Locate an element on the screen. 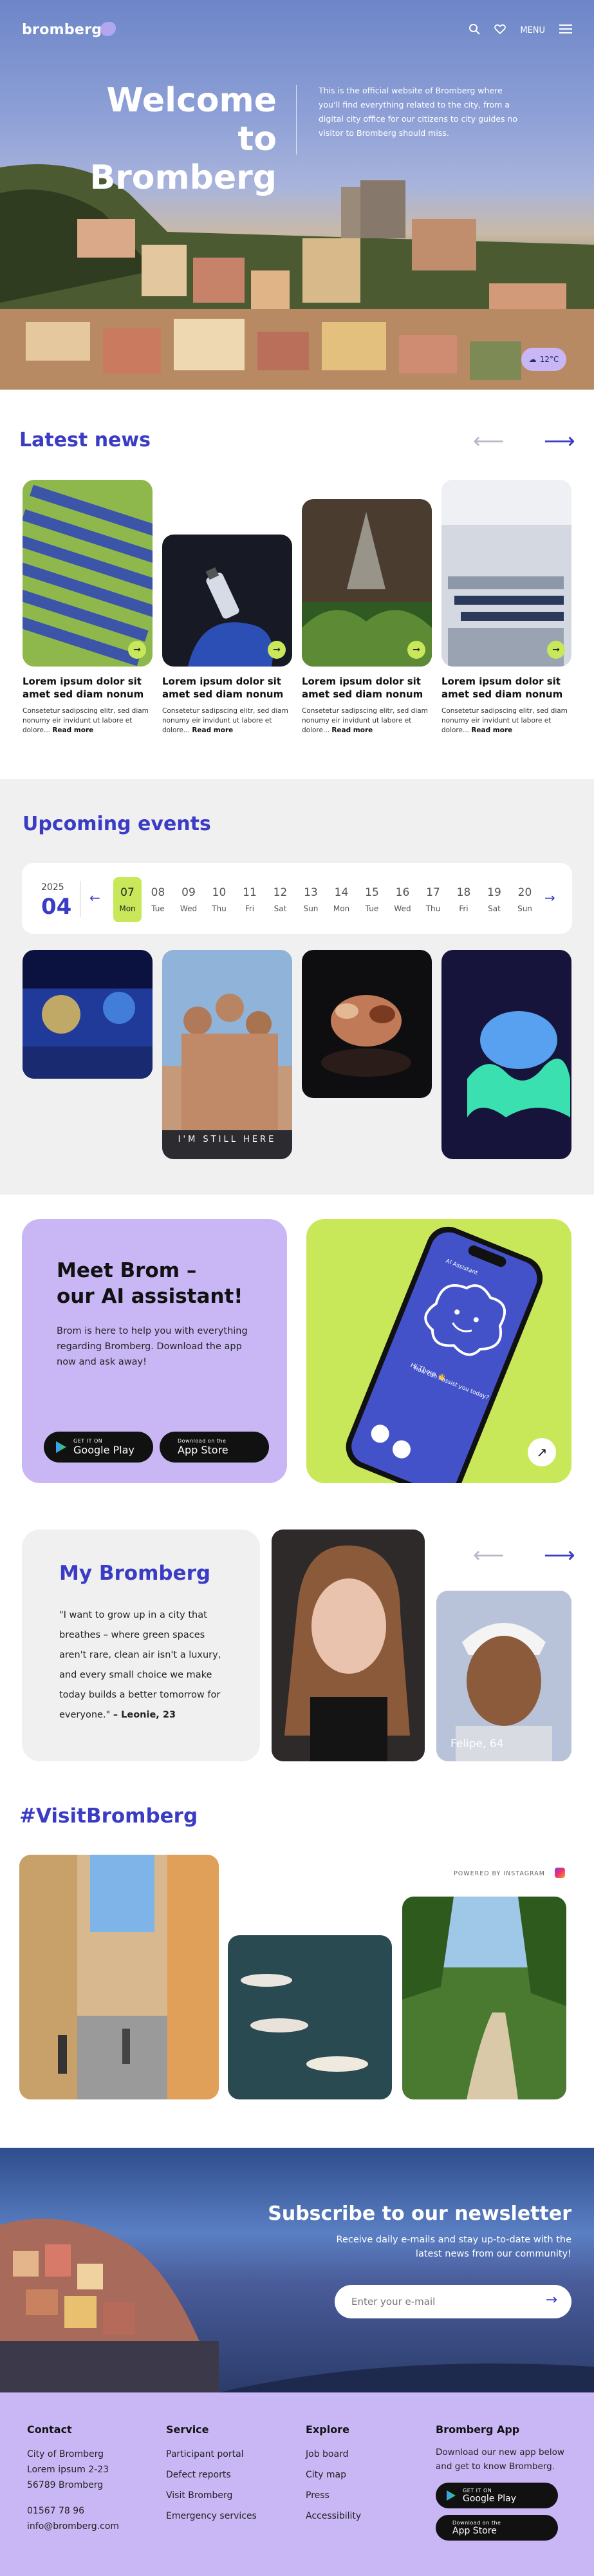 This screenshot has height=2576, width=594. news-arrow-icon-3: → is located at coordinates (416, 650).